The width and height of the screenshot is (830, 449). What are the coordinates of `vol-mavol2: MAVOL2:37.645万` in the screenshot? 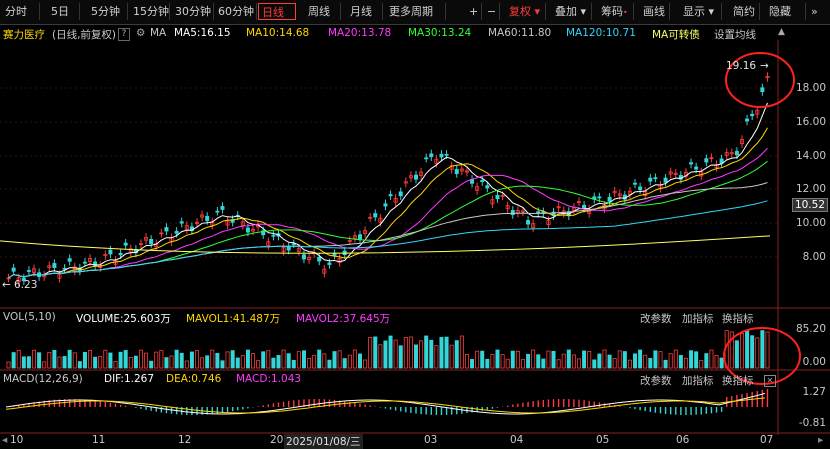 It's located at (343, 319).